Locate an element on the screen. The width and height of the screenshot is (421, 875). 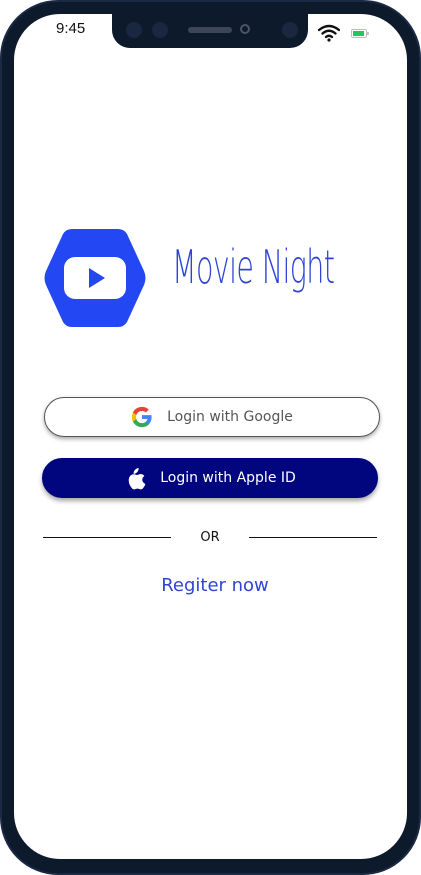
status-time: 9:45 is located at coordinates (71, 28).